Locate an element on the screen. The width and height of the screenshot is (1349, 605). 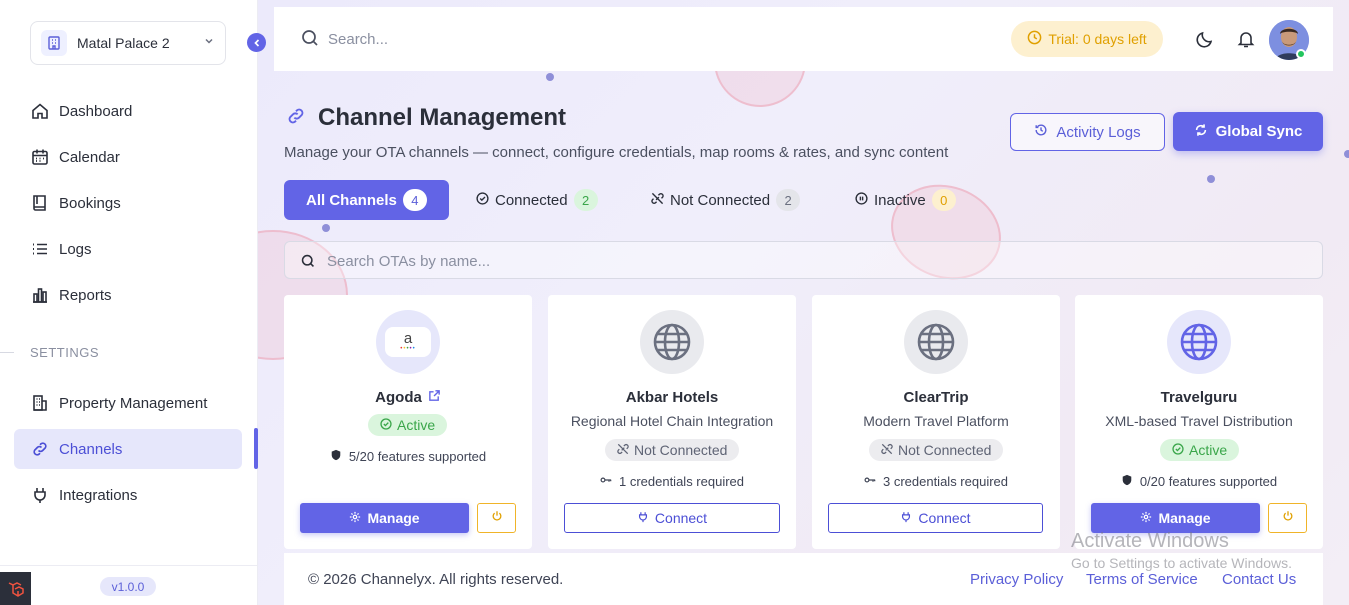
channel-description: Modern Travel Platform is located at coordinates (936, 421).